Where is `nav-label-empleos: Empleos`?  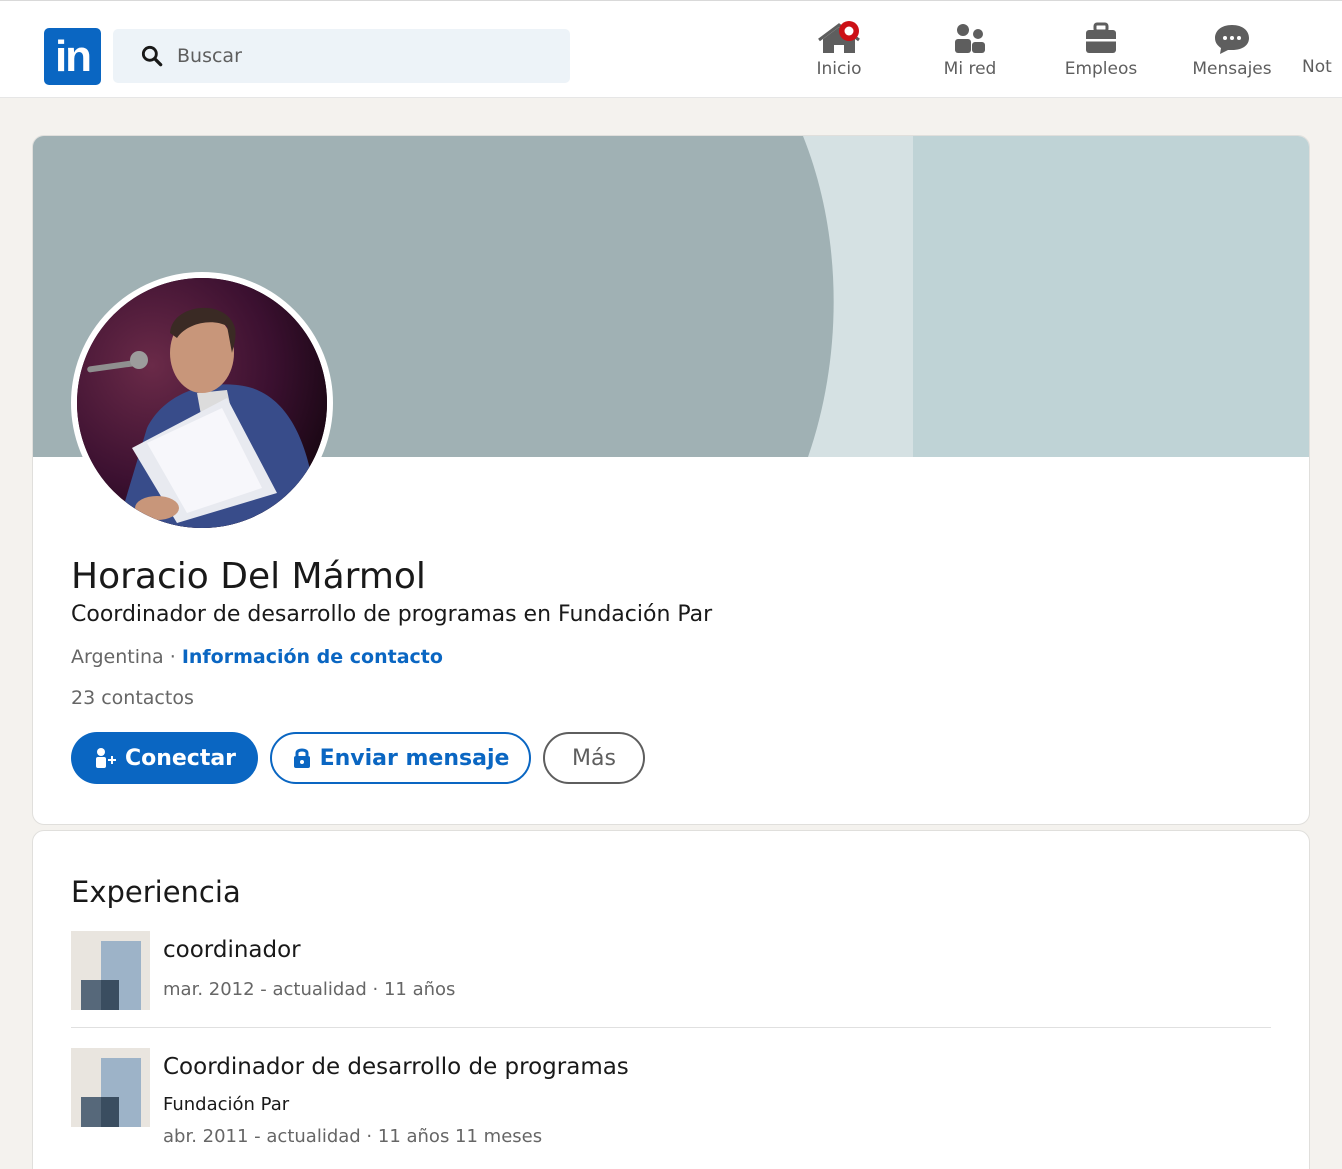 nav-label-empleos: Empleos is located at coordinates (1101, 69).